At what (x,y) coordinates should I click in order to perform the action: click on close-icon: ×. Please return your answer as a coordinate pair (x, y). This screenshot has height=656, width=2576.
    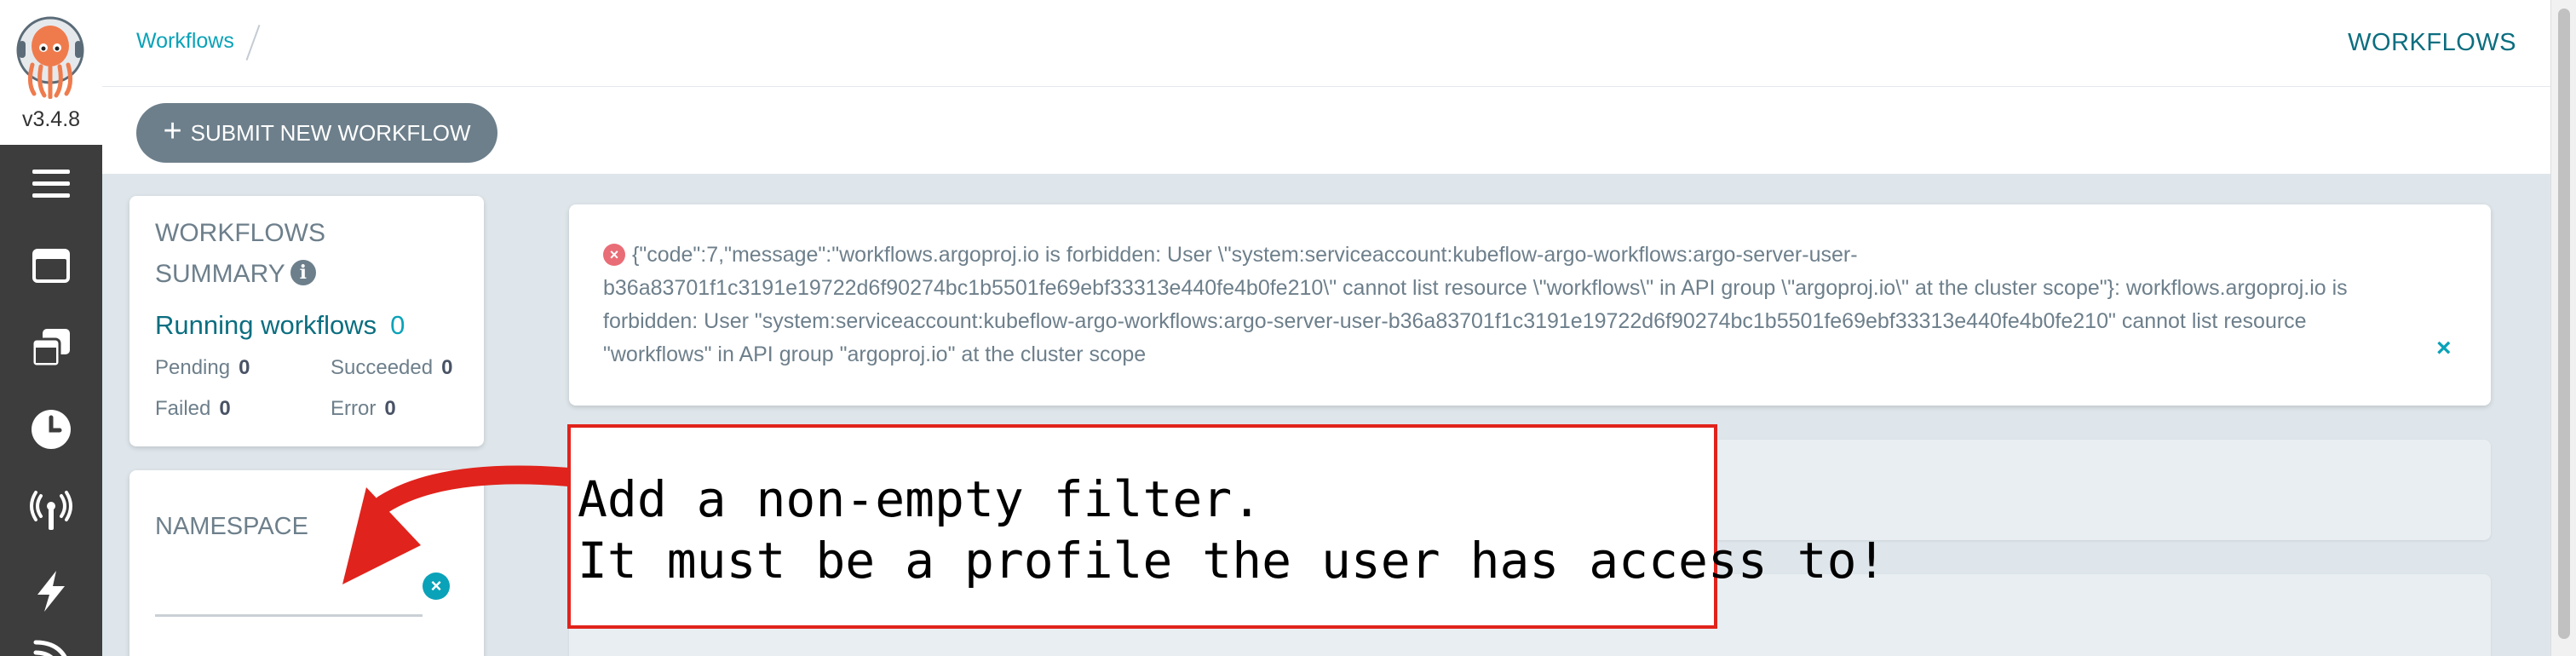
    Looking at the image, I should click on (2444, 348).